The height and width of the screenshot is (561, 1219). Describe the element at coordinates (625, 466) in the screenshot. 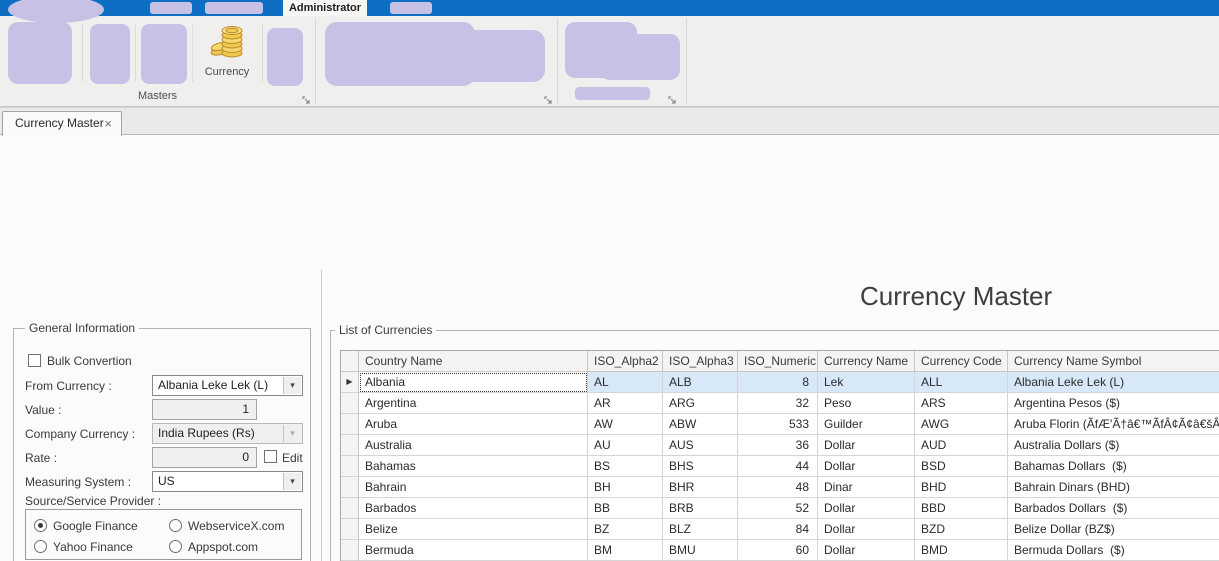

I see `table-cell: BS` at that location.